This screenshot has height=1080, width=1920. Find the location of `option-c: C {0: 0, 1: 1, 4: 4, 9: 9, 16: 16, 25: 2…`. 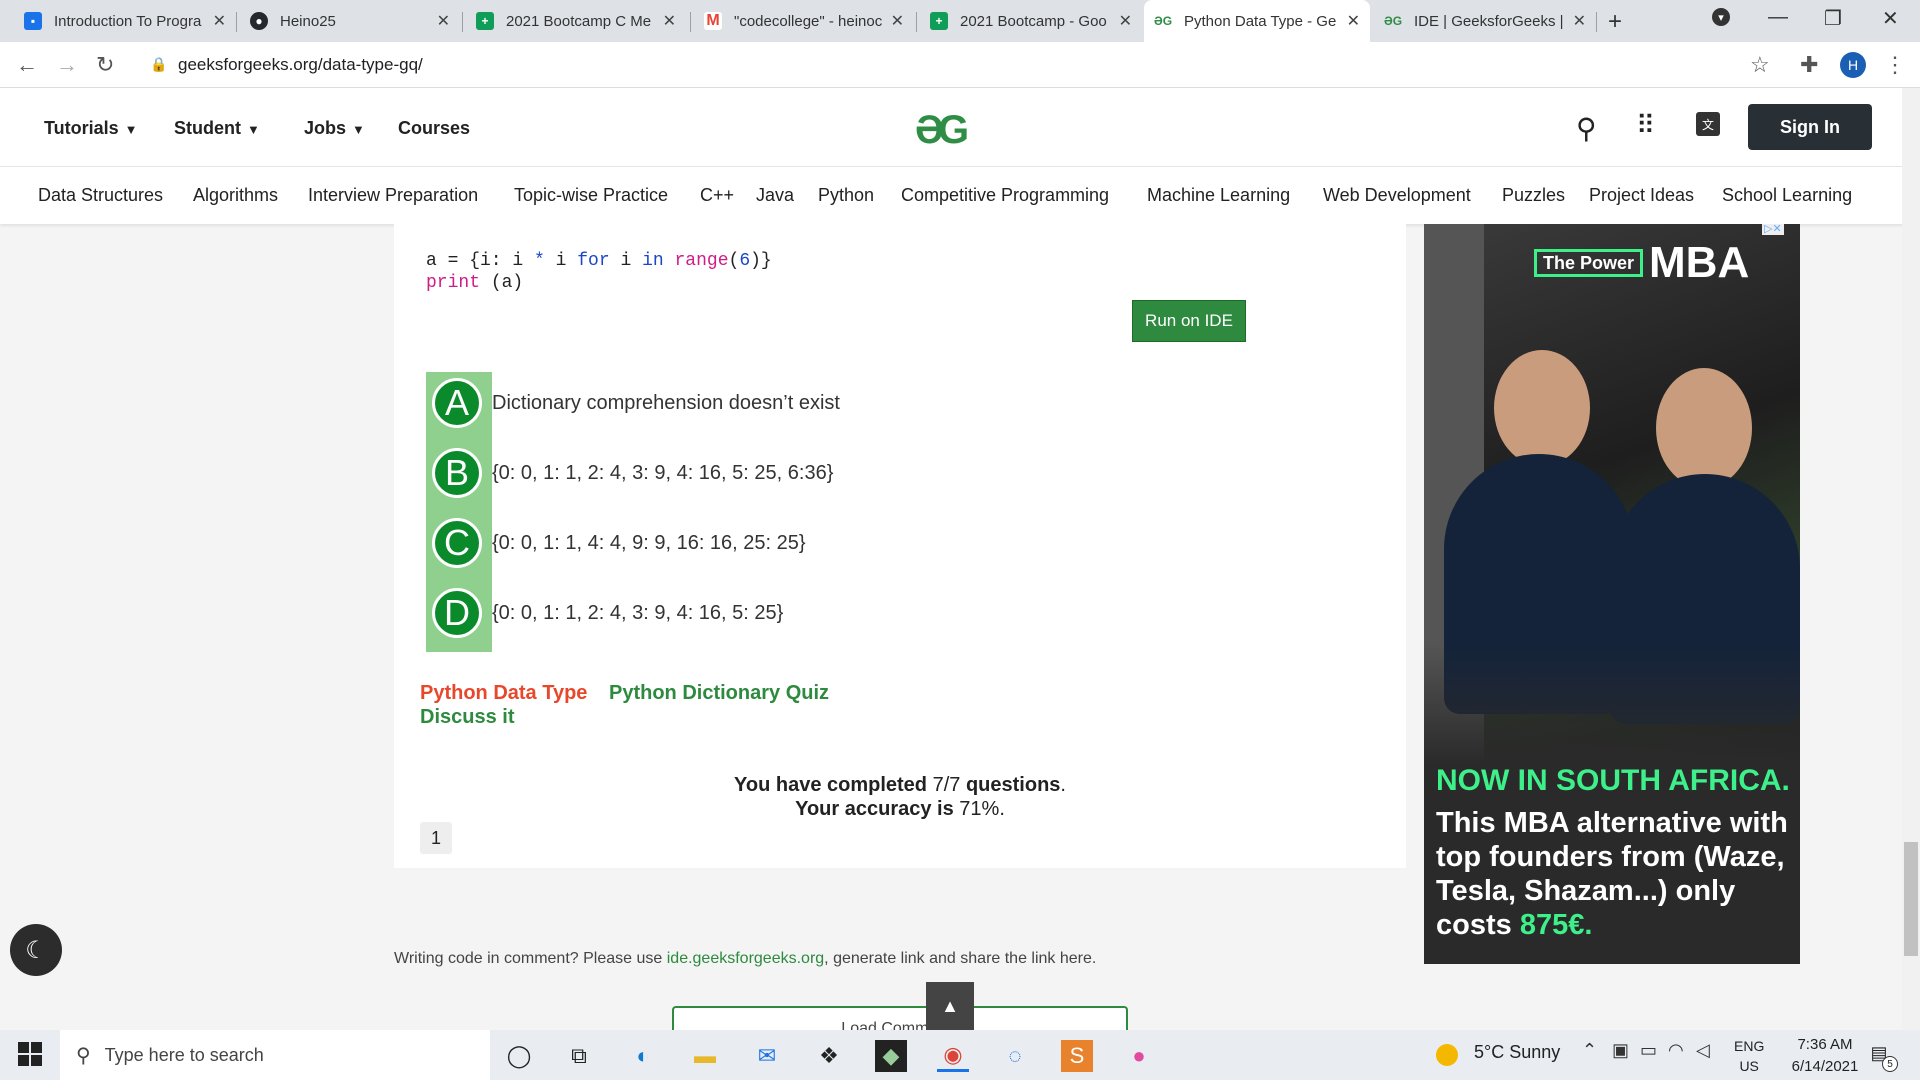

option-c: C {0: 0, 1: 1, 4: 4, 9: 9, 16: 16, 25: 2… is located at coordinates (619, 543).